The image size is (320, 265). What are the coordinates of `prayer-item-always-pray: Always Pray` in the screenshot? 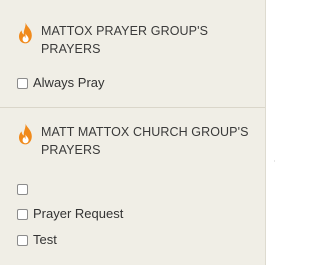 It's located at (61, 83).